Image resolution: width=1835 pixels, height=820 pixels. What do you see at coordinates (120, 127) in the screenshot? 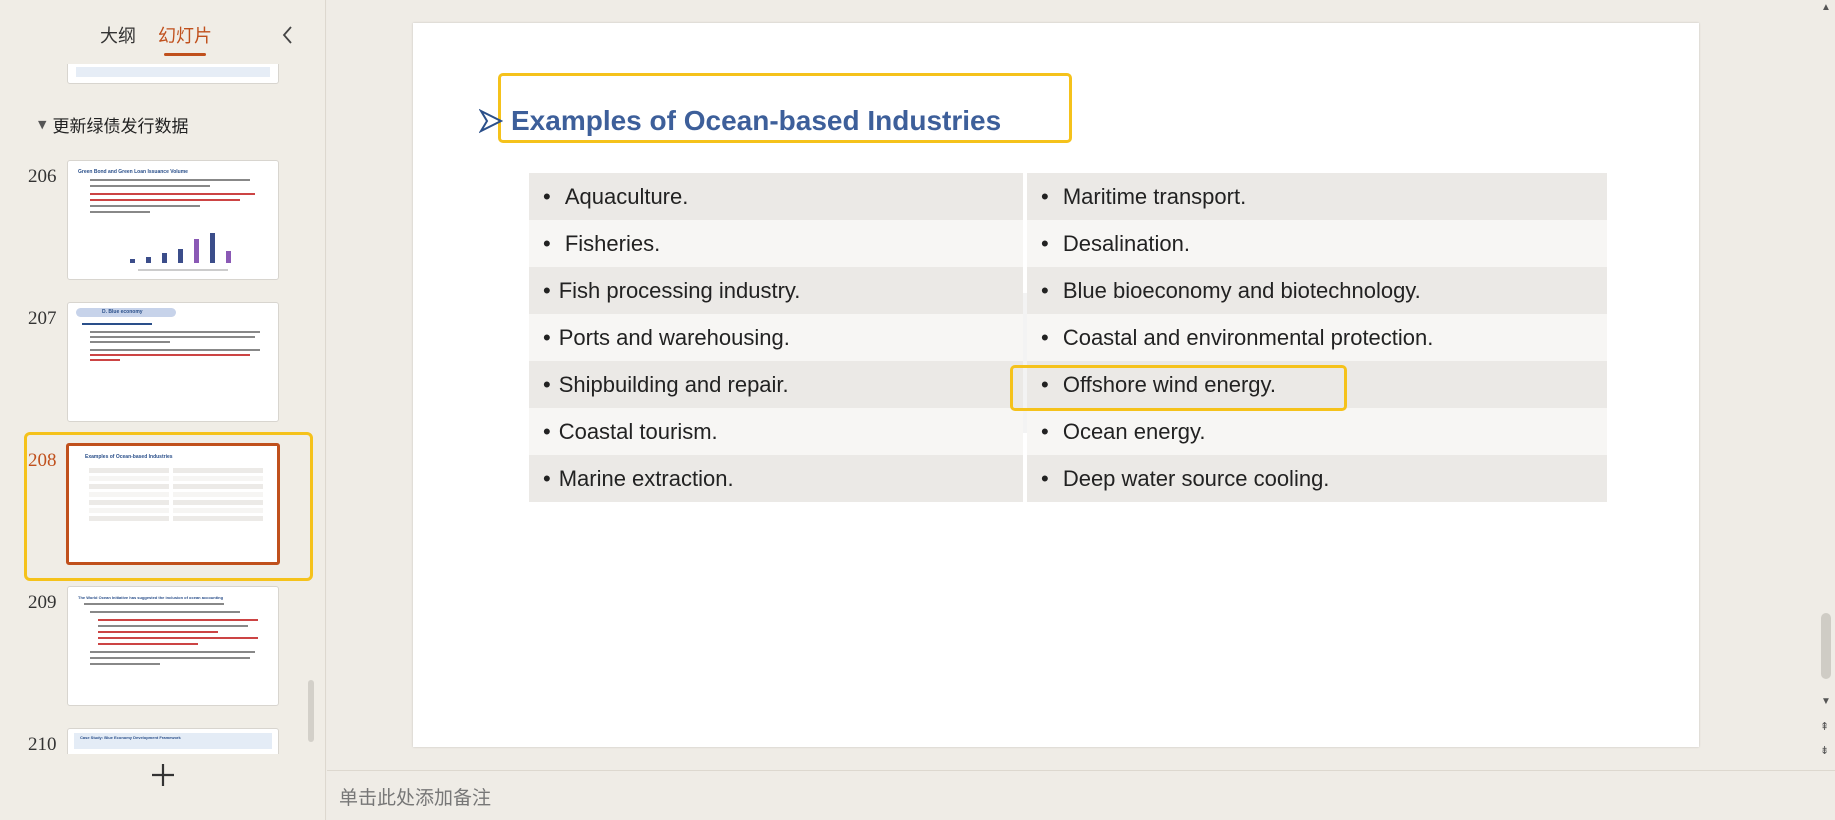
I see `section-title: 更新绿债发行数据` at bounding box center [120, 127].